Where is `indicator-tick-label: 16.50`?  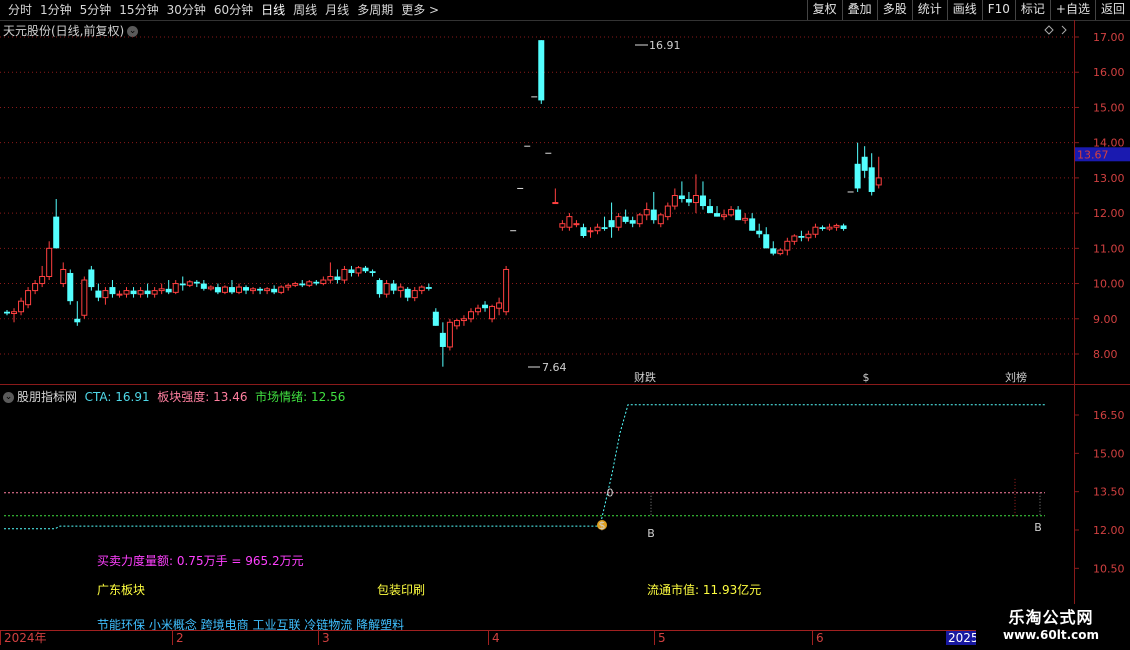 indicator-tick-label: 16.50 is located at coordinates (1109, 415).